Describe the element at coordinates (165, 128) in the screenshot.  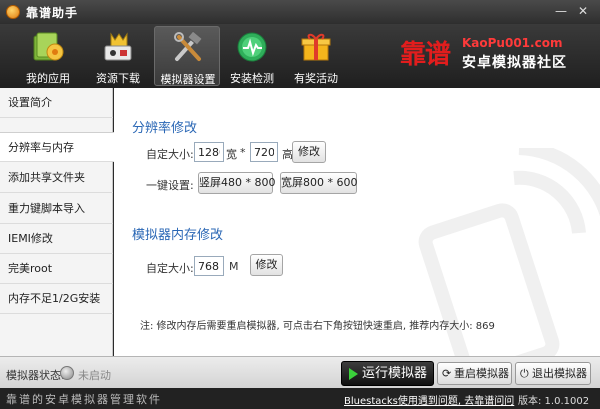
I see `resolution-section-title: 分辨率修改` at that location.